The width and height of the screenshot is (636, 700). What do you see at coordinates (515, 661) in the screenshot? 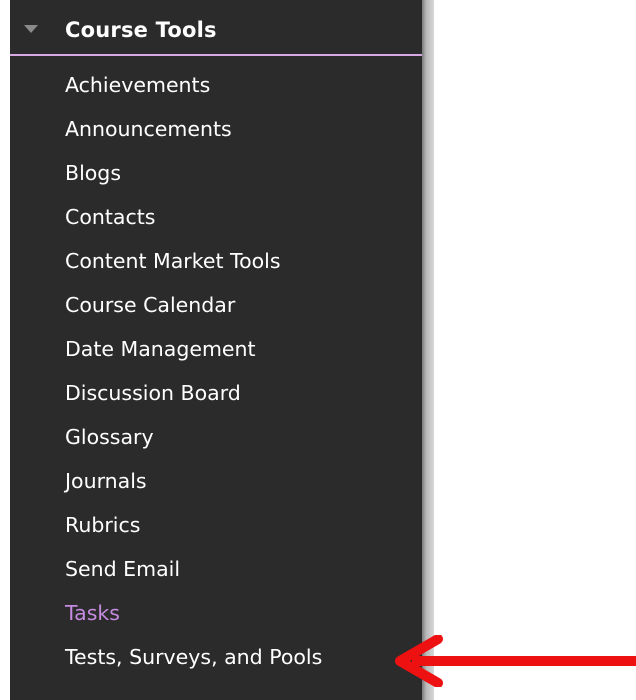
I see `red-arrow-icon` at bounding box center [515, 661].